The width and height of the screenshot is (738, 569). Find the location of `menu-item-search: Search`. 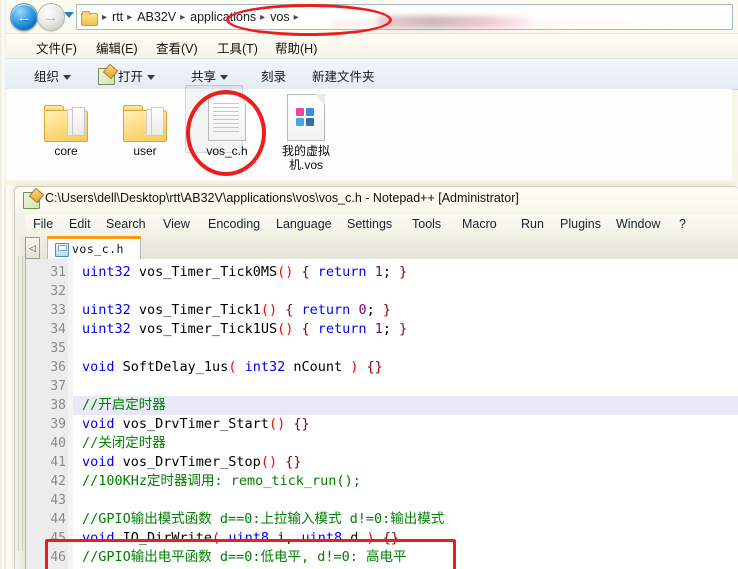

menu-item-search: Search is located at coordinates (126, 224).